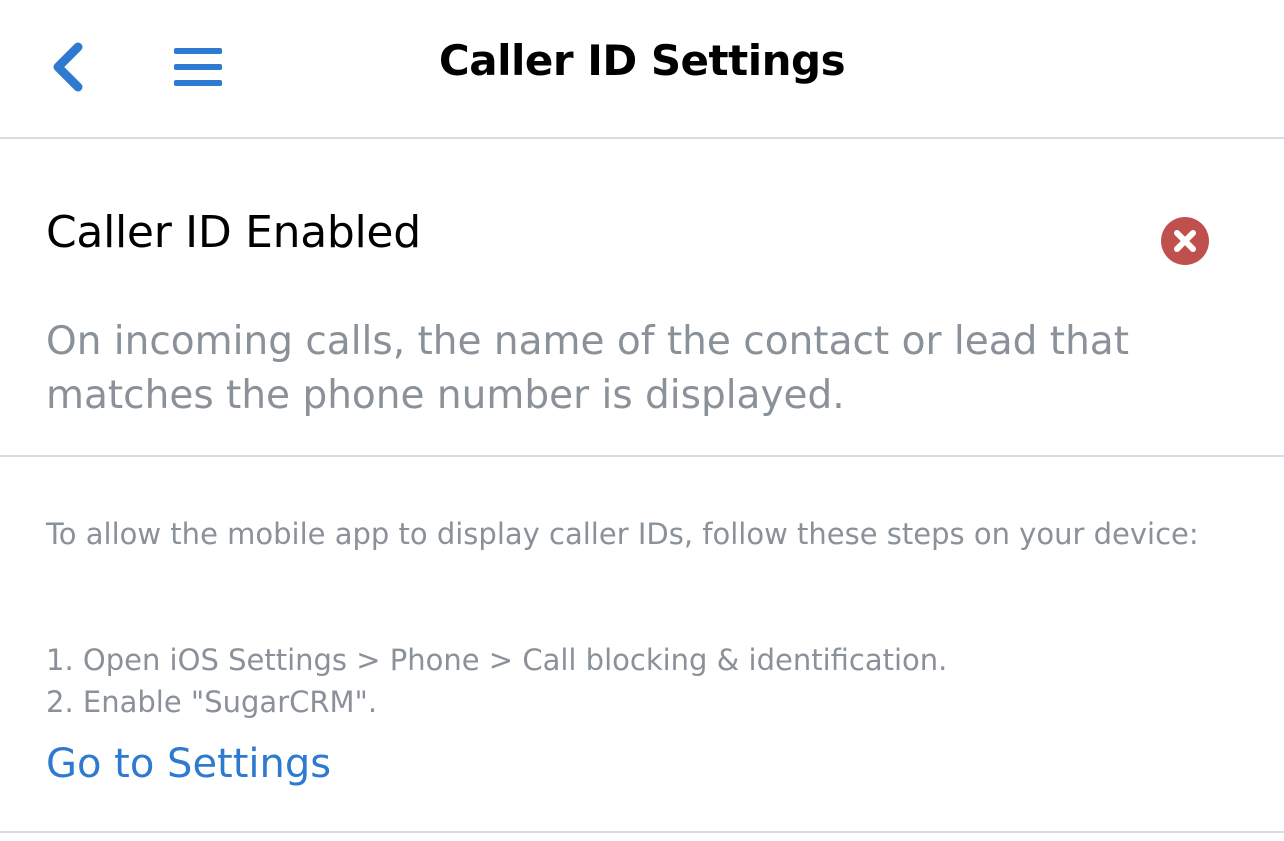  I want to click on step-item: 2. Enable "SugarCRM"., so click(212, 702).